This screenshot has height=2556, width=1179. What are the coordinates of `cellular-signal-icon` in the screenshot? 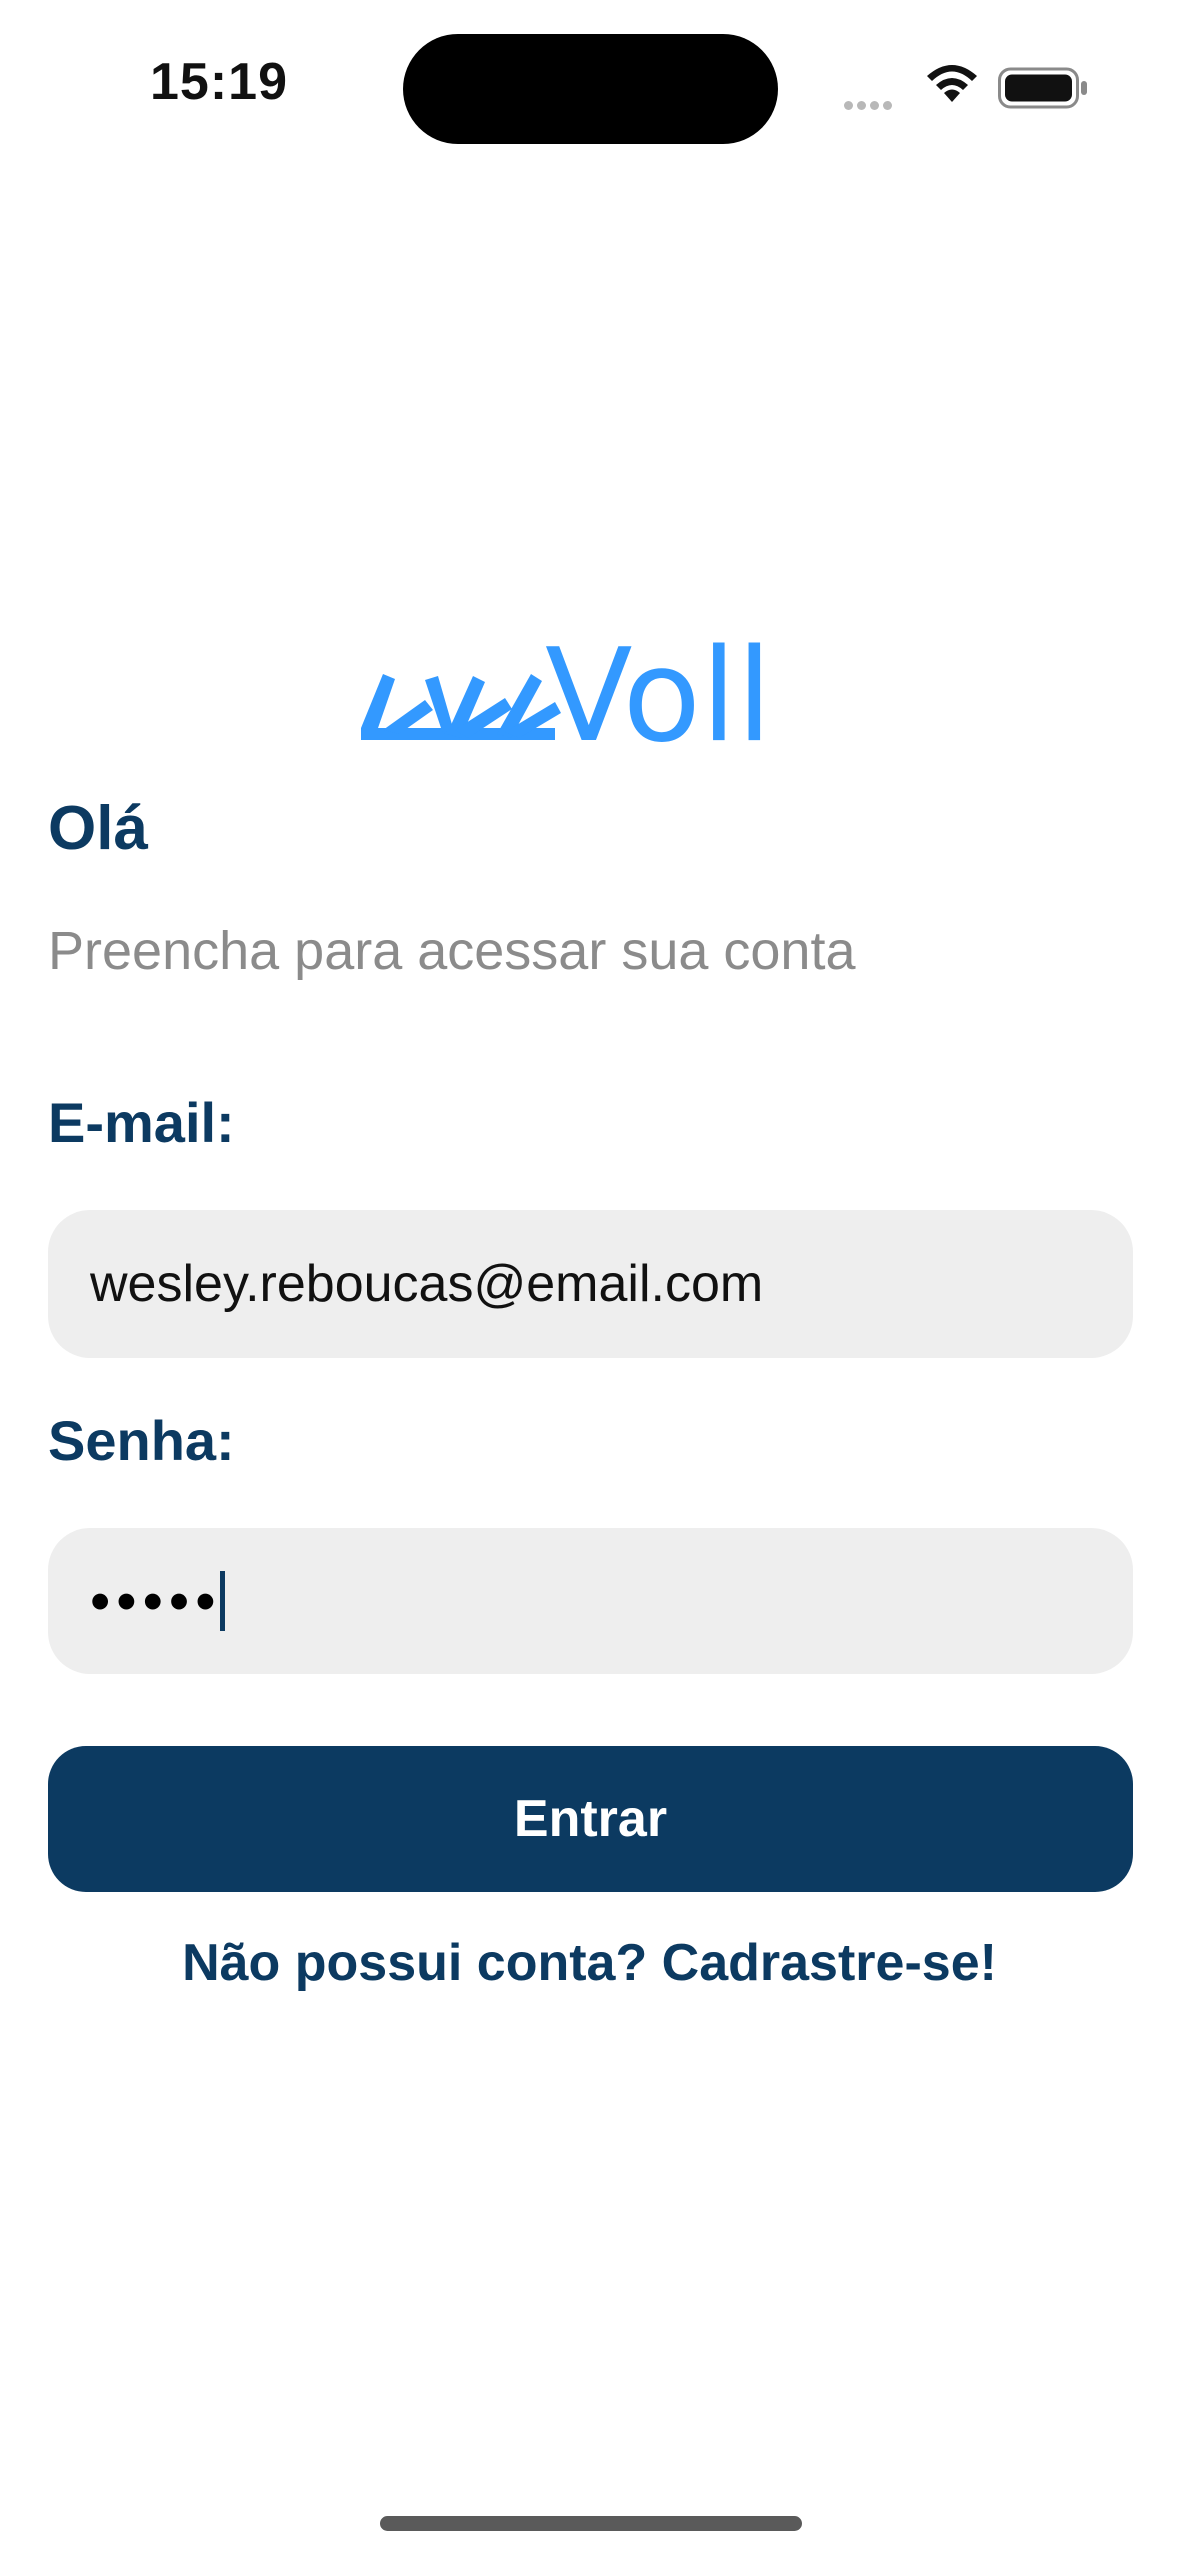 It's located at (870, 106).